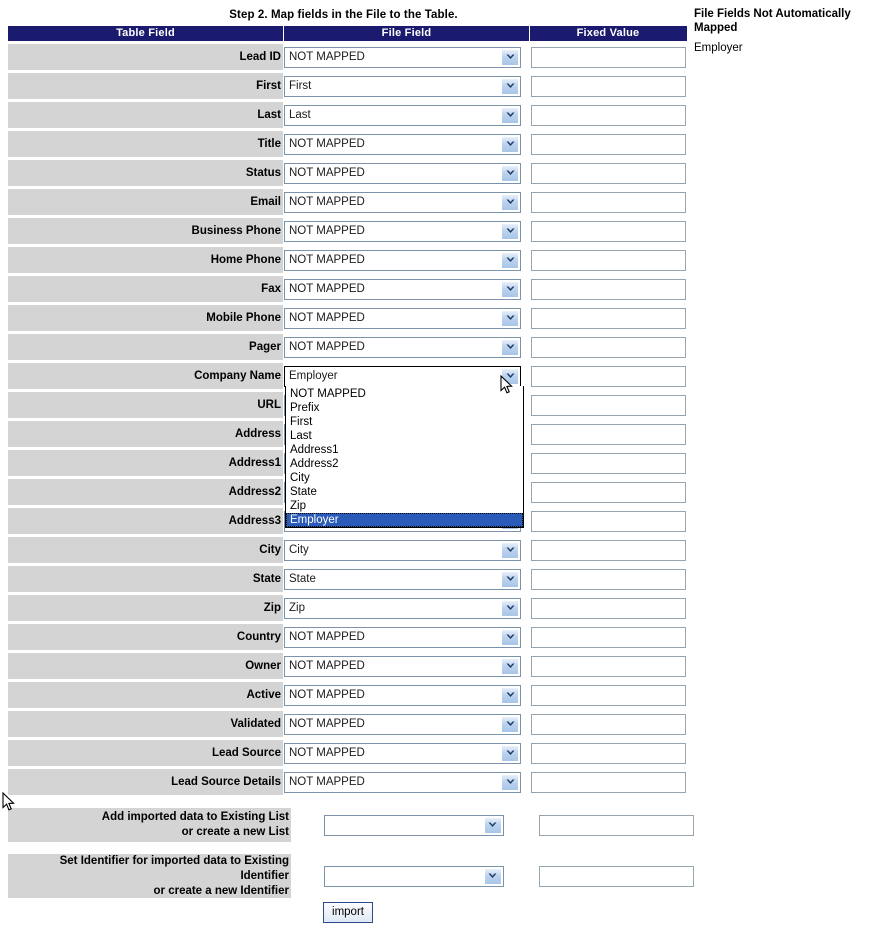  Describe the element at coordinates (402, 579) in the screenshot. I see `file-field-select: State` at that location.